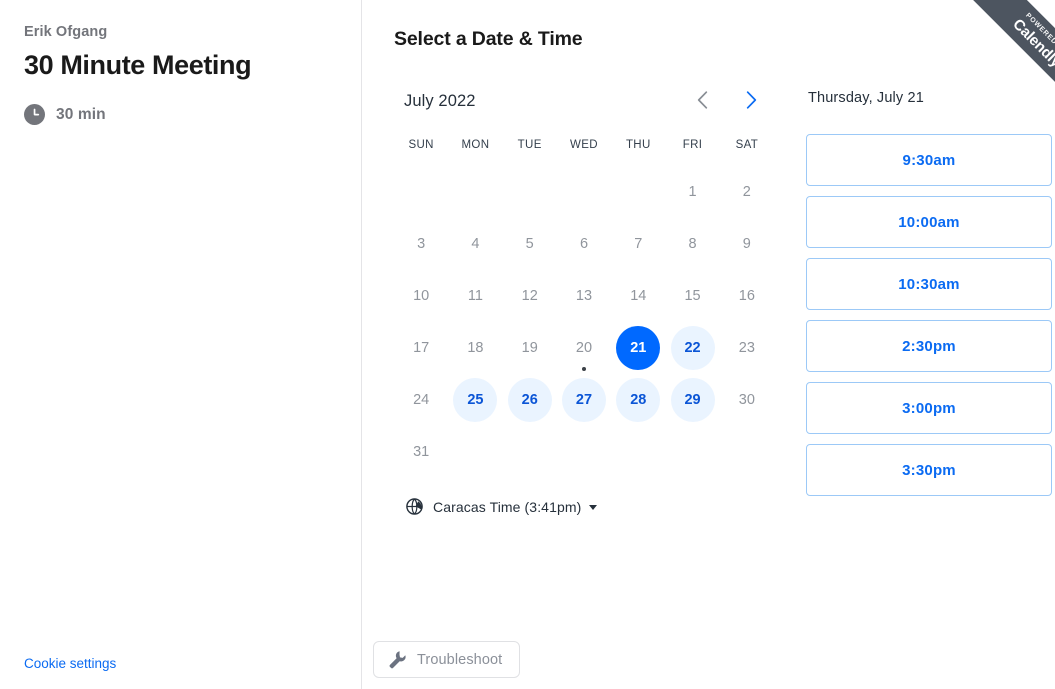  I want to click on calendar-day-cell: 3, so click(421, 244).